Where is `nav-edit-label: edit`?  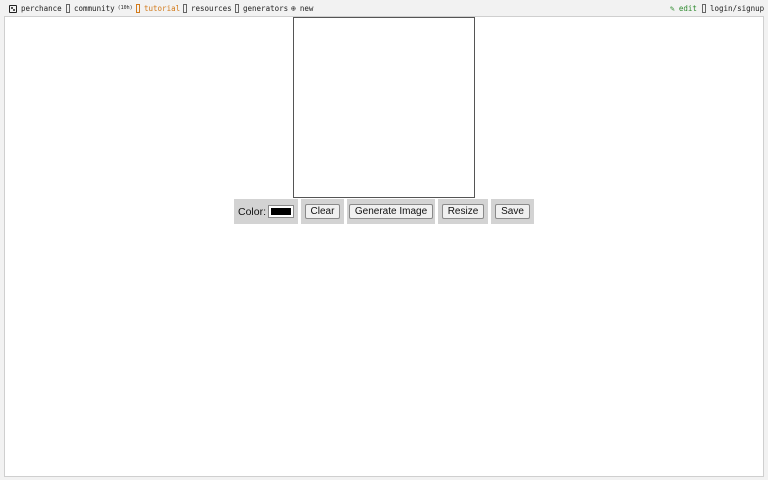
nav-edit-label: edit is located at coordinates (687, 8).